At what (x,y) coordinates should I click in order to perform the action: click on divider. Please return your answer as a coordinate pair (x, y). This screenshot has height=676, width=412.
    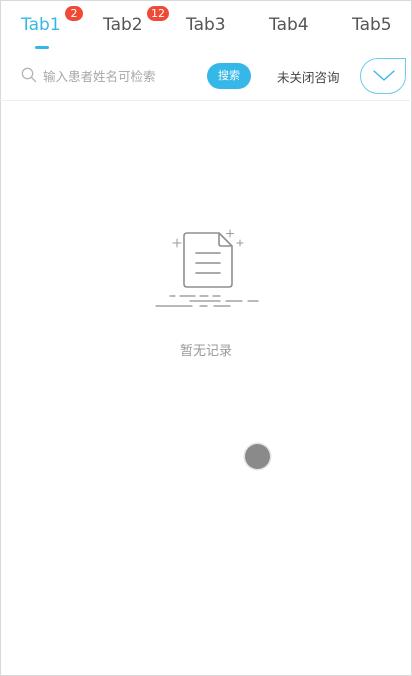
    Looking at the image, I should click on (206, 100).